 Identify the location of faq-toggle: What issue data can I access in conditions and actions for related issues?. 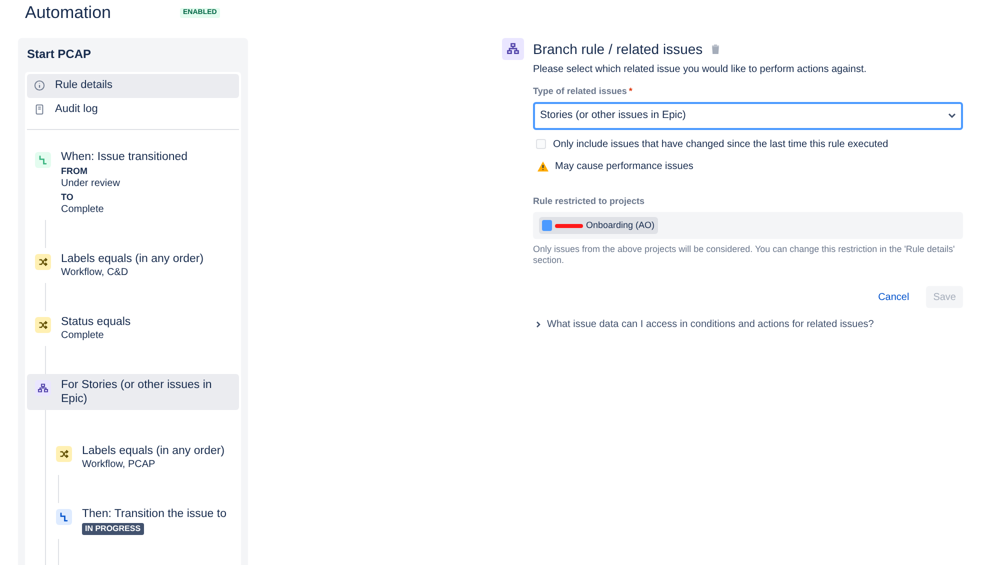
(749, 324).